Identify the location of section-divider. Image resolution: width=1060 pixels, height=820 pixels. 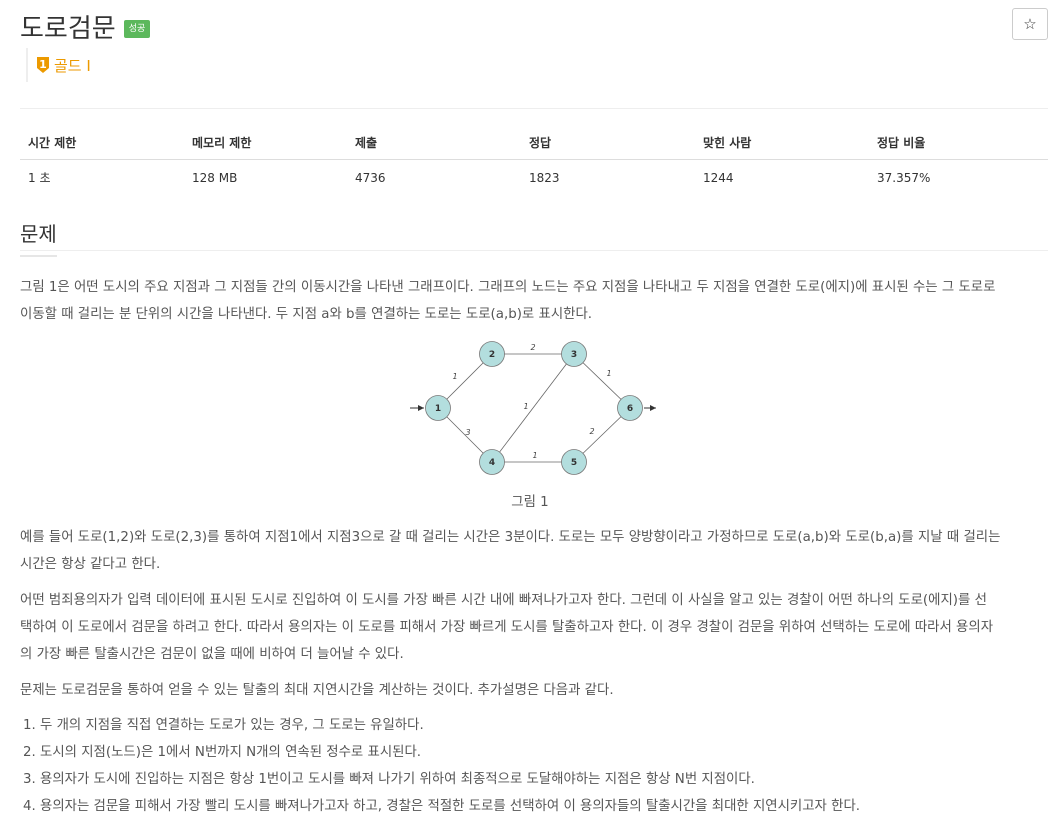
(534, 250).